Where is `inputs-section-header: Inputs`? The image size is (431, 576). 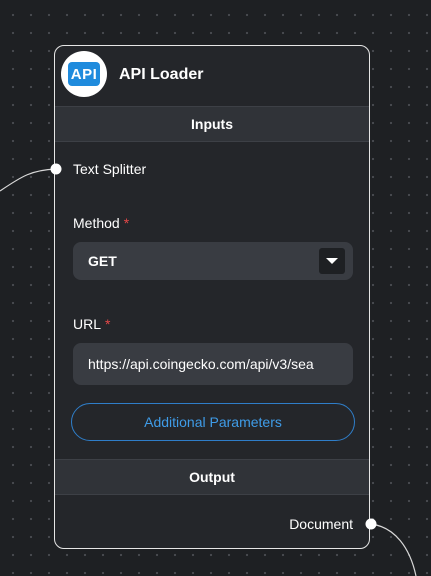
inputs-section-header: Inputs is located at coordinates (212, 124).